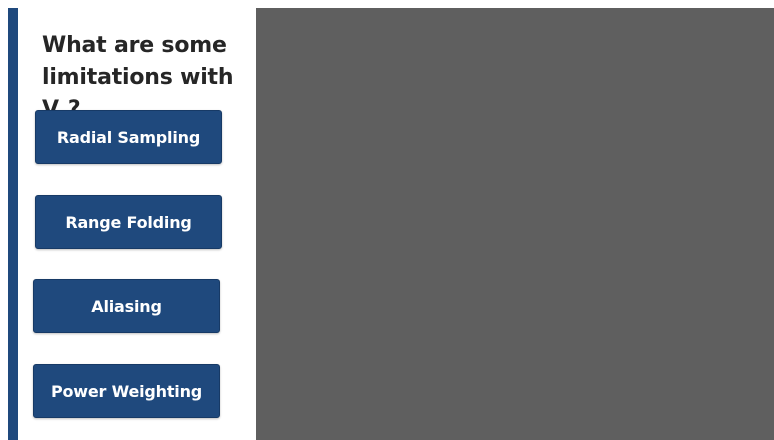 This screenshot has width=774, height=440. I want to click on radial-sampling-button: Radial Sampling, so click(128, 137).